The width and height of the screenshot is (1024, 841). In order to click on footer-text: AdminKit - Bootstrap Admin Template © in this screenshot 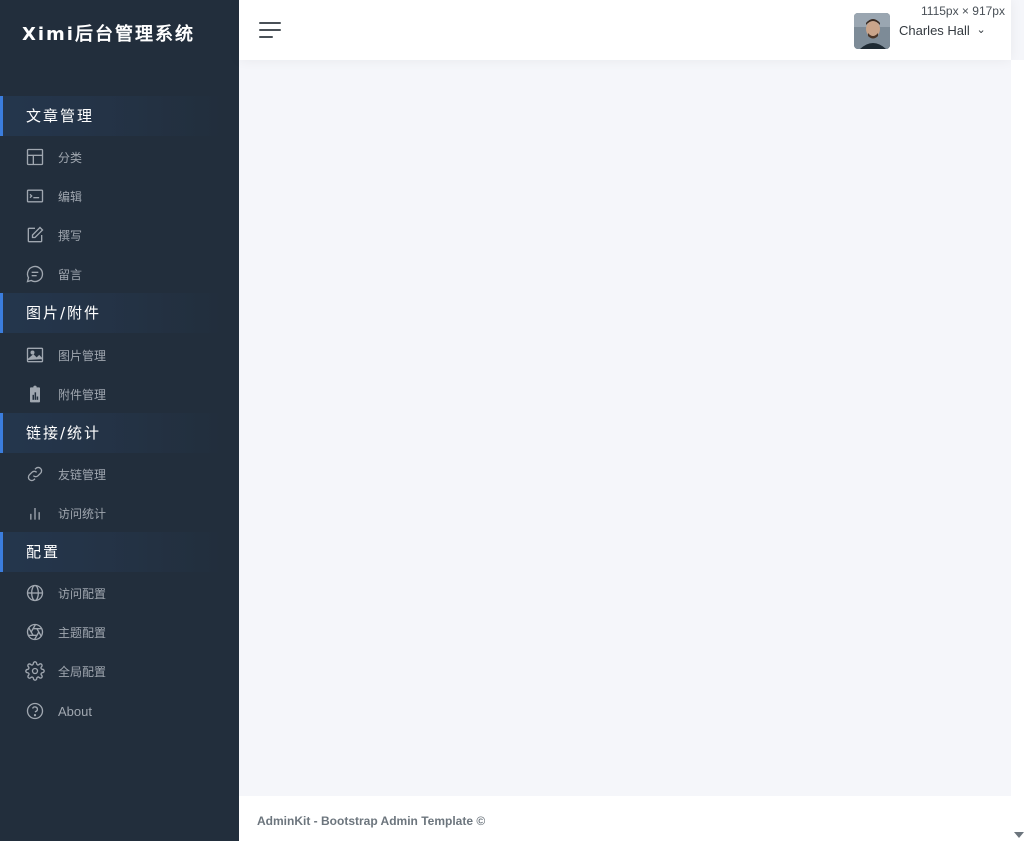, I will do `click(371, 821)`.